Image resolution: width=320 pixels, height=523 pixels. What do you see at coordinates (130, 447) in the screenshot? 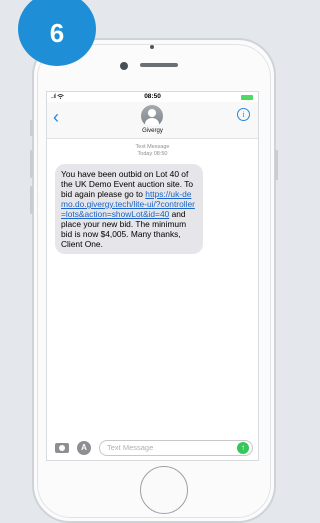
I see `message-input-placeholder: Text Message` at bounding box center [130, 447].